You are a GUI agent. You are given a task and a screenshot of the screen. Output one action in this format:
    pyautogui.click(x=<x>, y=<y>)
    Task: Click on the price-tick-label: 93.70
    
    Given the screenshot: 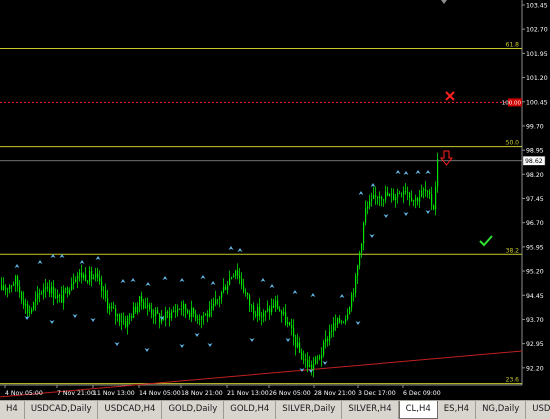 What is the action you would take?
    pyautogui.click(x=535, y=320)
    